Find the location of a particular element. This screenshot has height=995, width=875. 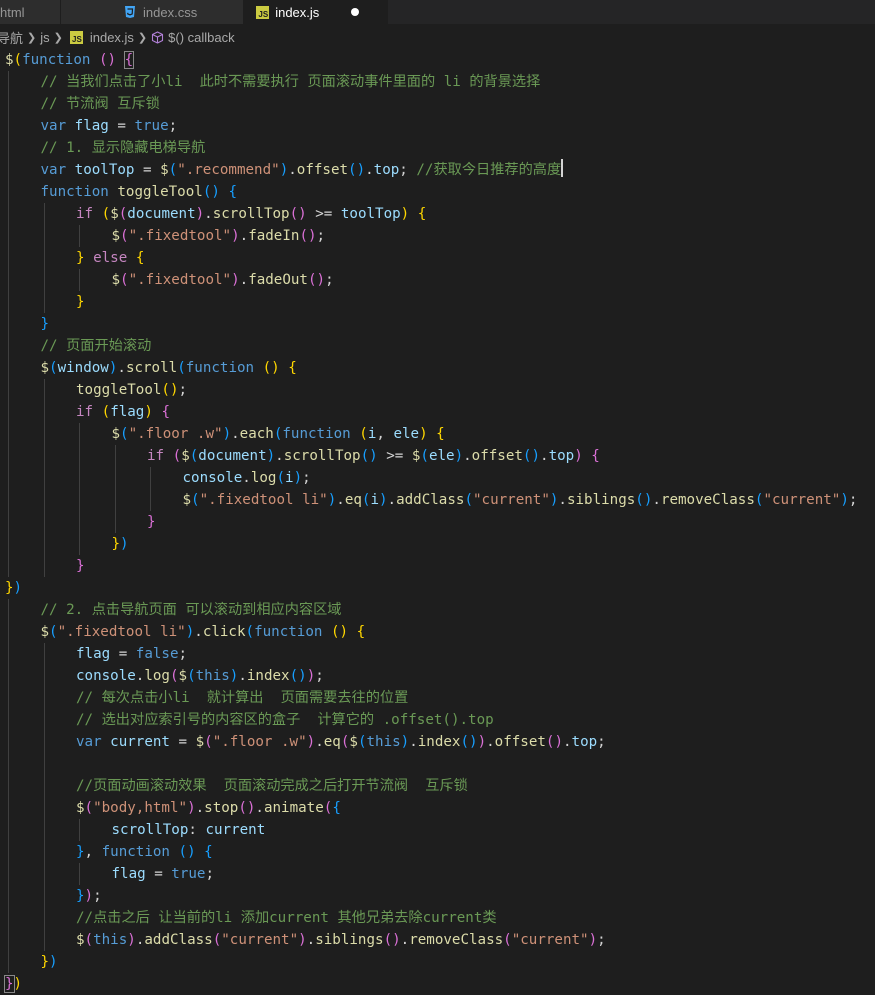

code-line: function toggleTool() { is located at coordinates (437, 192).